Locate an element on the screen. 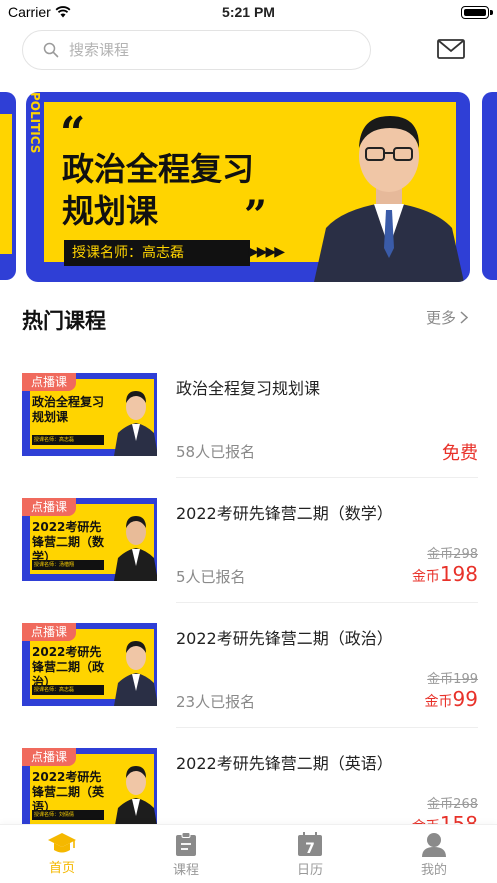  clock: 5:21 PM is located at coordinates (248, 12).